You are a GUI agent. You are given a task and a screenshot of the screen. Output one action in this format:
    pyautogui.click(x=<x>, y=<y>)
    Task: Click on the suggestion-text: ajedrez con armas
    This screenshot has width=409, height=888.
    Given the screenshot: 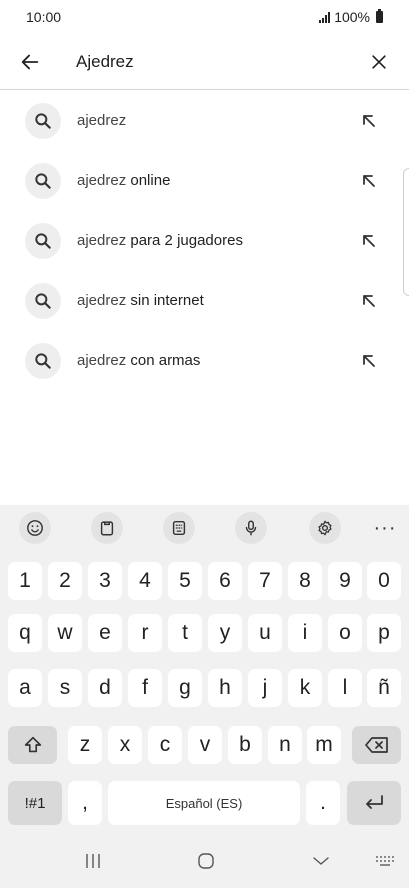 What is the action you would take?
    pyautogui.click(x=139, y=360)
    